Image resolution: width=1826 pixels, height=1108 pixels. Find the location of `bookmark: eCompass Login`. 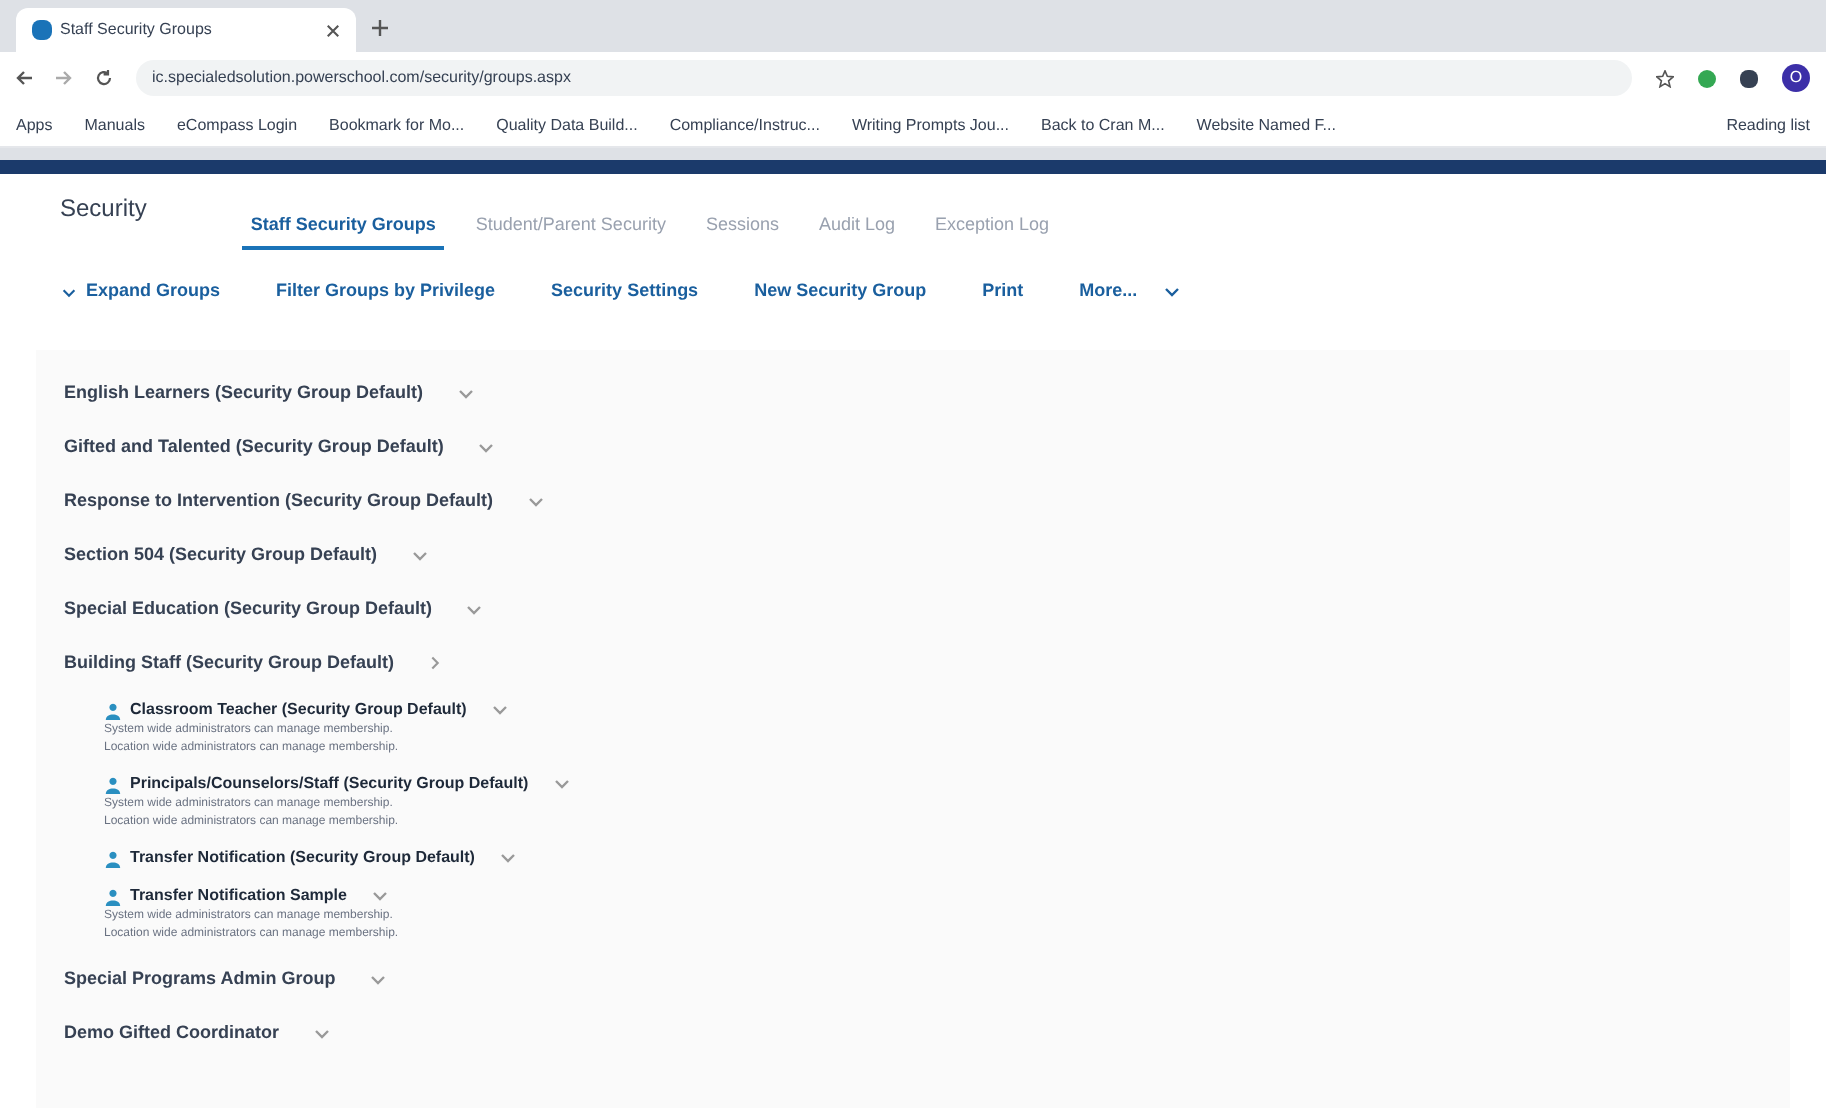

bookmark: eCompass Login is located at coordinates (237, 125).